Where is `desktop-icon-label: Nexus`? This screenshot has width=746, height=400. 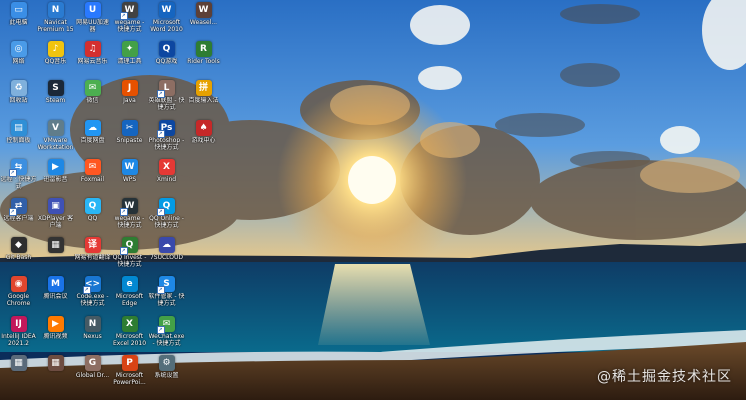
desktop-icon-label: Nexus is located at coordinates (92, 336).